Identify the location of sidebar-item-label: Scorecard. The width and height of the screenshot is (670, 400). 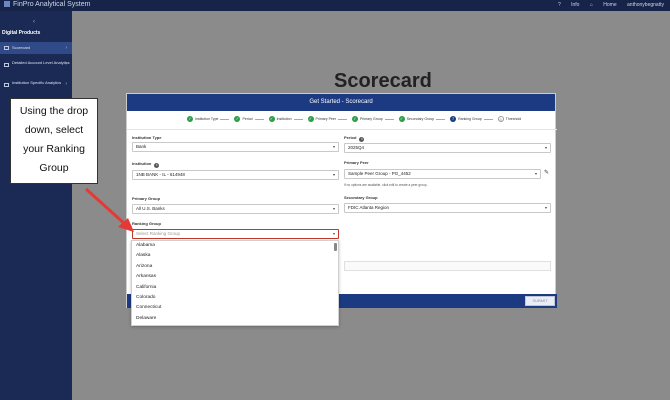
(21, 47).